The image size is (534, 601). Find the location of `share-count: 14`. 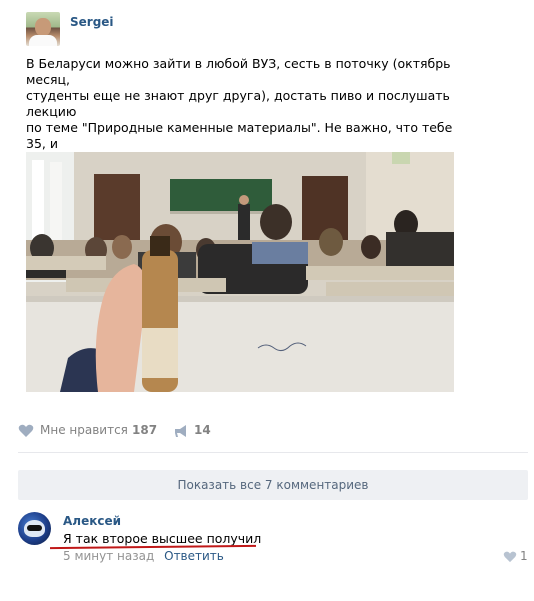

share-count: 14 is located at coordinates (202, 430).